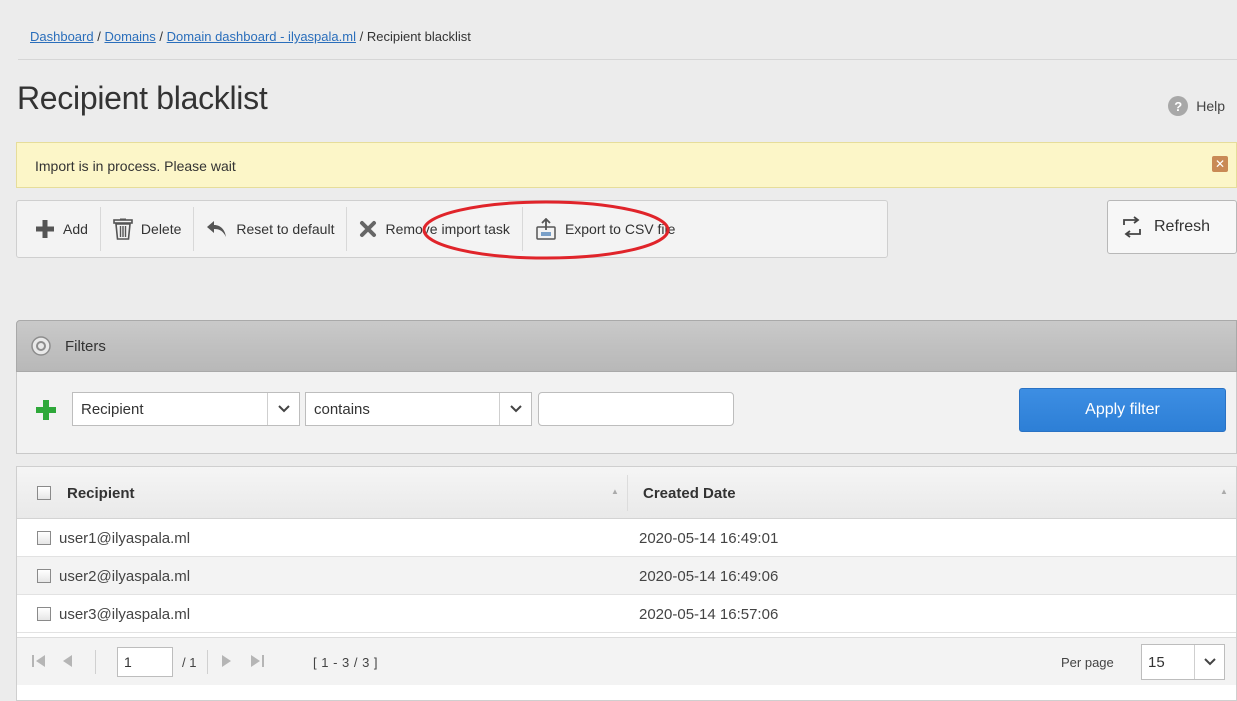 Image resolution: width=1237 pixels, height=701 pixels. What do you see at coordinates (1182, 226) in the screenshot?
I see `refresh-label: Refresh` at bounding box center [1182, 226].